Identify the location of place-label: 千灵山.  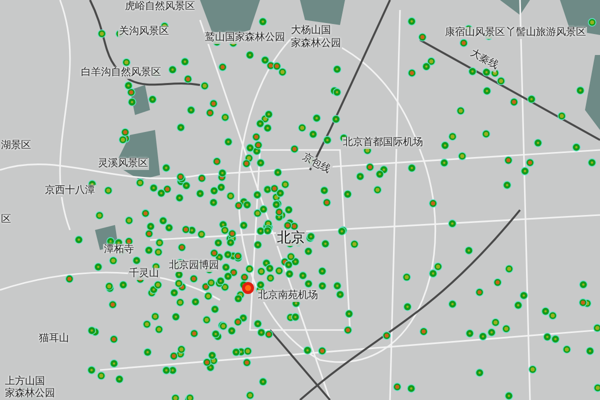
(144, 274).